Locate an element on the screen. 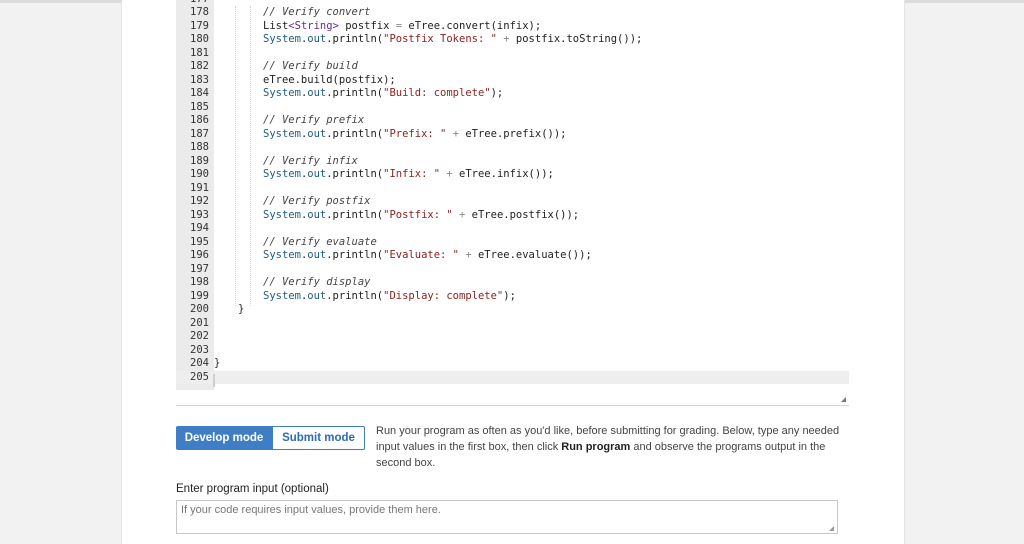 Image resolution: width=1024 pixels, height=544 pixels. line-number: 200 is located at coordinates (199, 309).